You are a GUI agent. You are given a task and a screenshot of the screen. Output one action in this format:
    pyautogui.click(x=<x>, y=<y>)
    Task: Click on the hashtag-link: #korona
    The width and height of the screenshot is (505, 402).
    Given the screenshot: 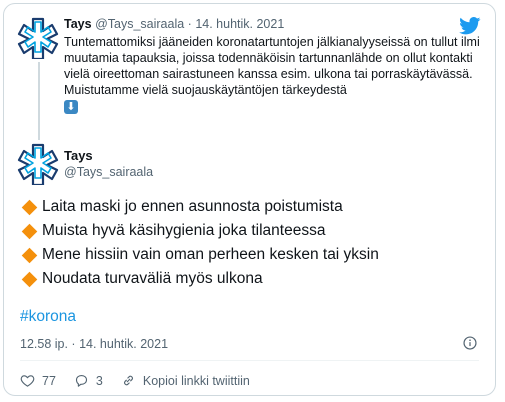 What is the action you would take?
    pyautogui.click(x=48, y=317)
    